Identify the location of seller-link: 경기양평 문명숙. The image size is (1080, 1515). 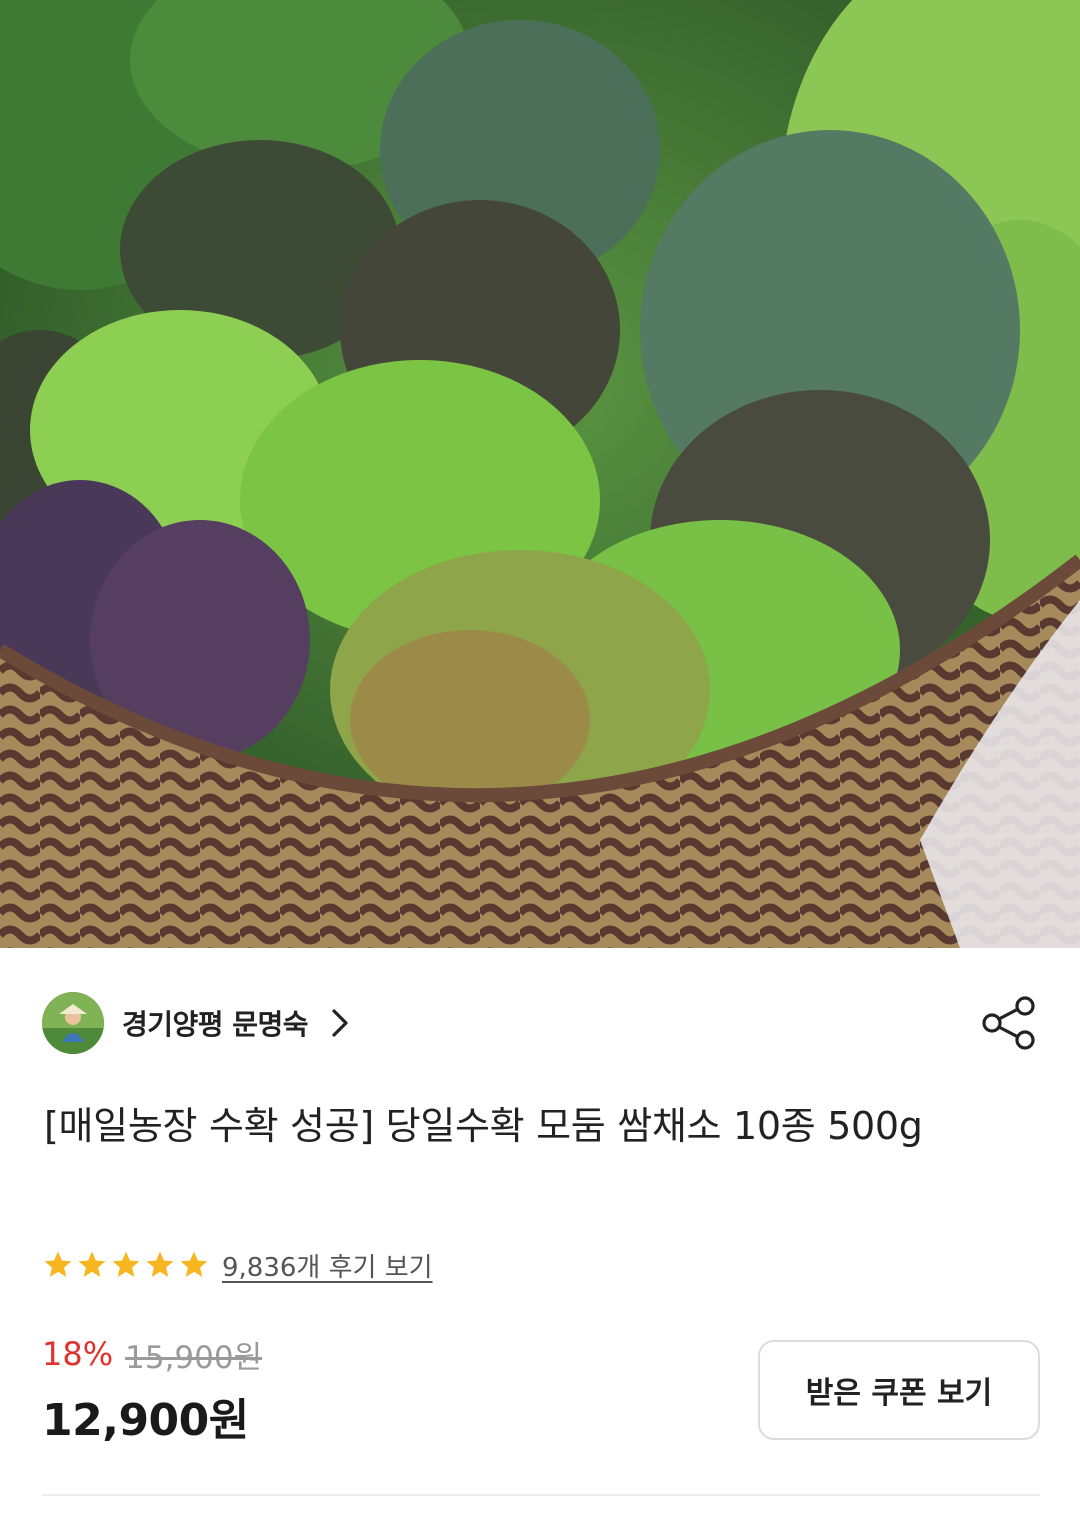
(196, 1023).